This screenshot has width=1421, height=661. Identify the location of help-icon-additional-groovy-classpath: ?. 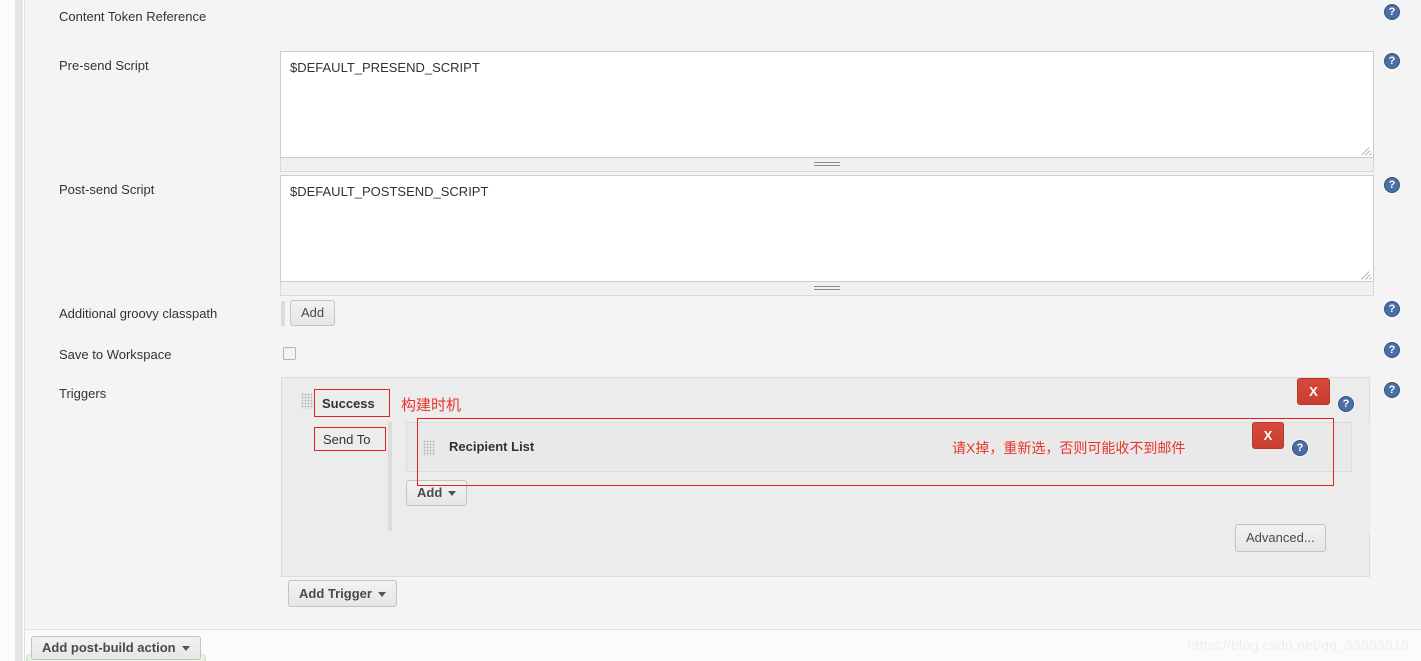
(1392, 309).